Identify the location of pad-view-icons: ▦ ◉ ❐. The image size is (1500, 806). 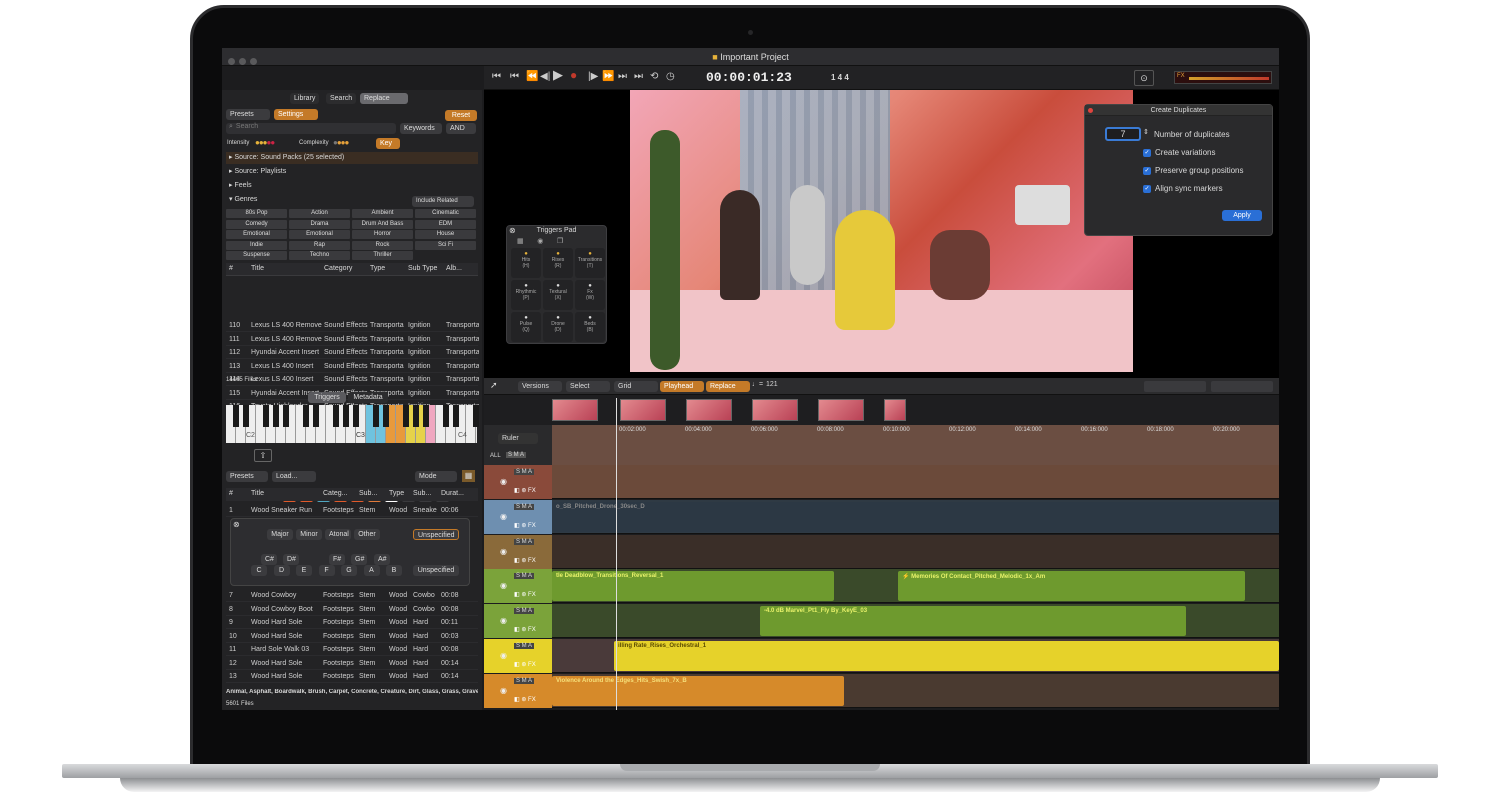
(557, 241).